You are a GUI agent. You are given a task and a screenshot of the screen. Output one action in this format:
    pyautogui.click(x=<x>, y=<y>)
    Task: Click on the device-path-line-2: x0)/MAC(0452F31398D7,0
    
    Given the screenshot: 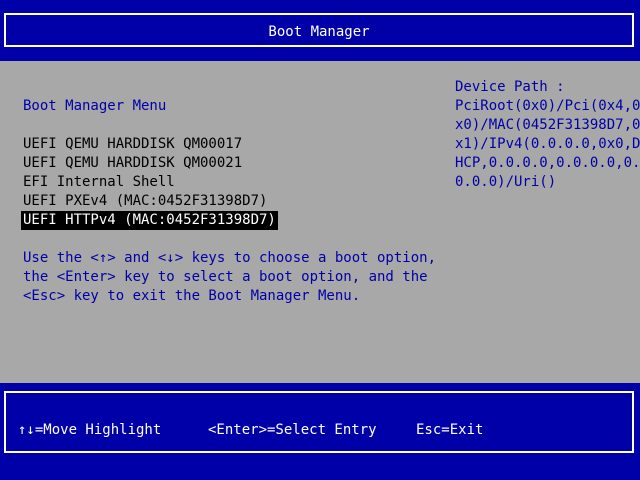 What is the action you would take?
    pyautogui.click(x=547, y=125)
    